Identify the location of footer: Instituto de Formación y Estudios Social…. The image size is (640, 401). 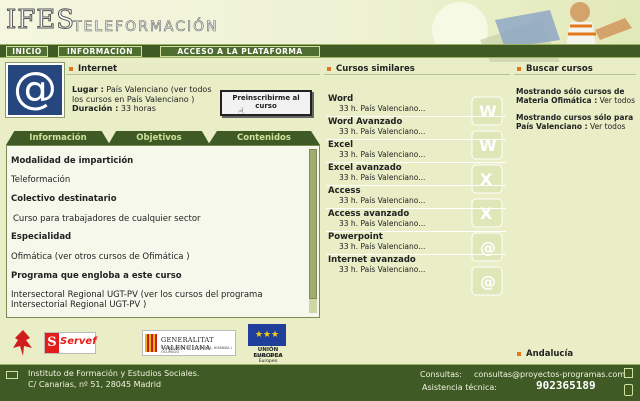
(320, 382).